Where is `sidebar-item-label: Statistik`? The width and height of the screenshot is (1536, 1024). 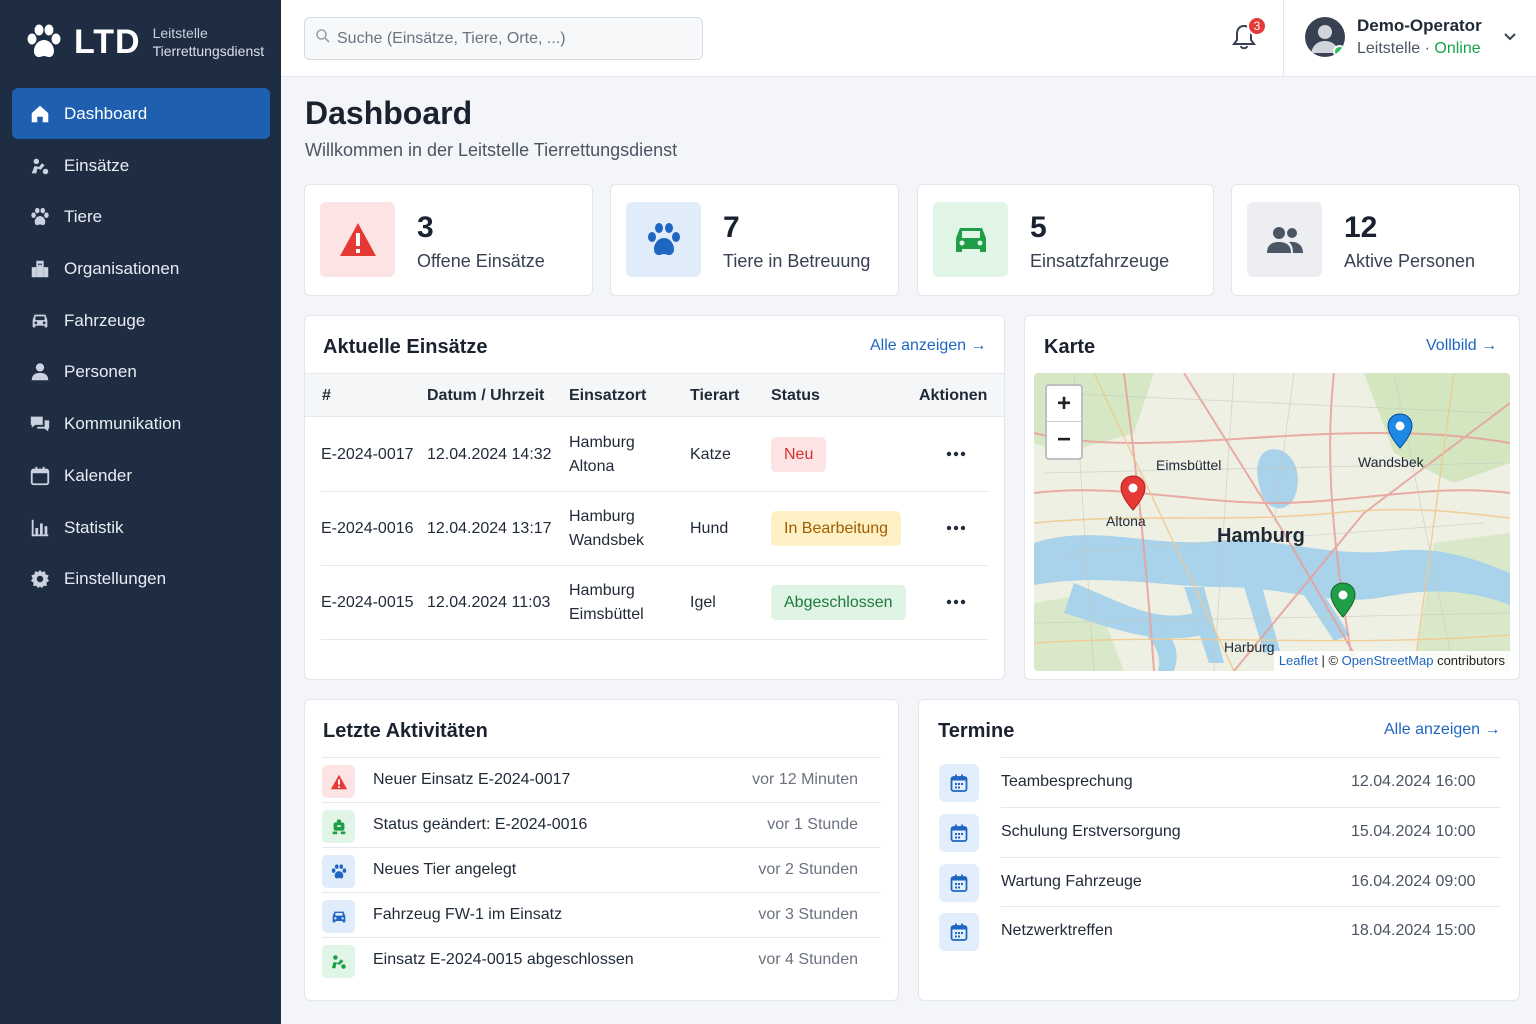
sidebar-item-label: Statistik is located at coordinates (94, 527).